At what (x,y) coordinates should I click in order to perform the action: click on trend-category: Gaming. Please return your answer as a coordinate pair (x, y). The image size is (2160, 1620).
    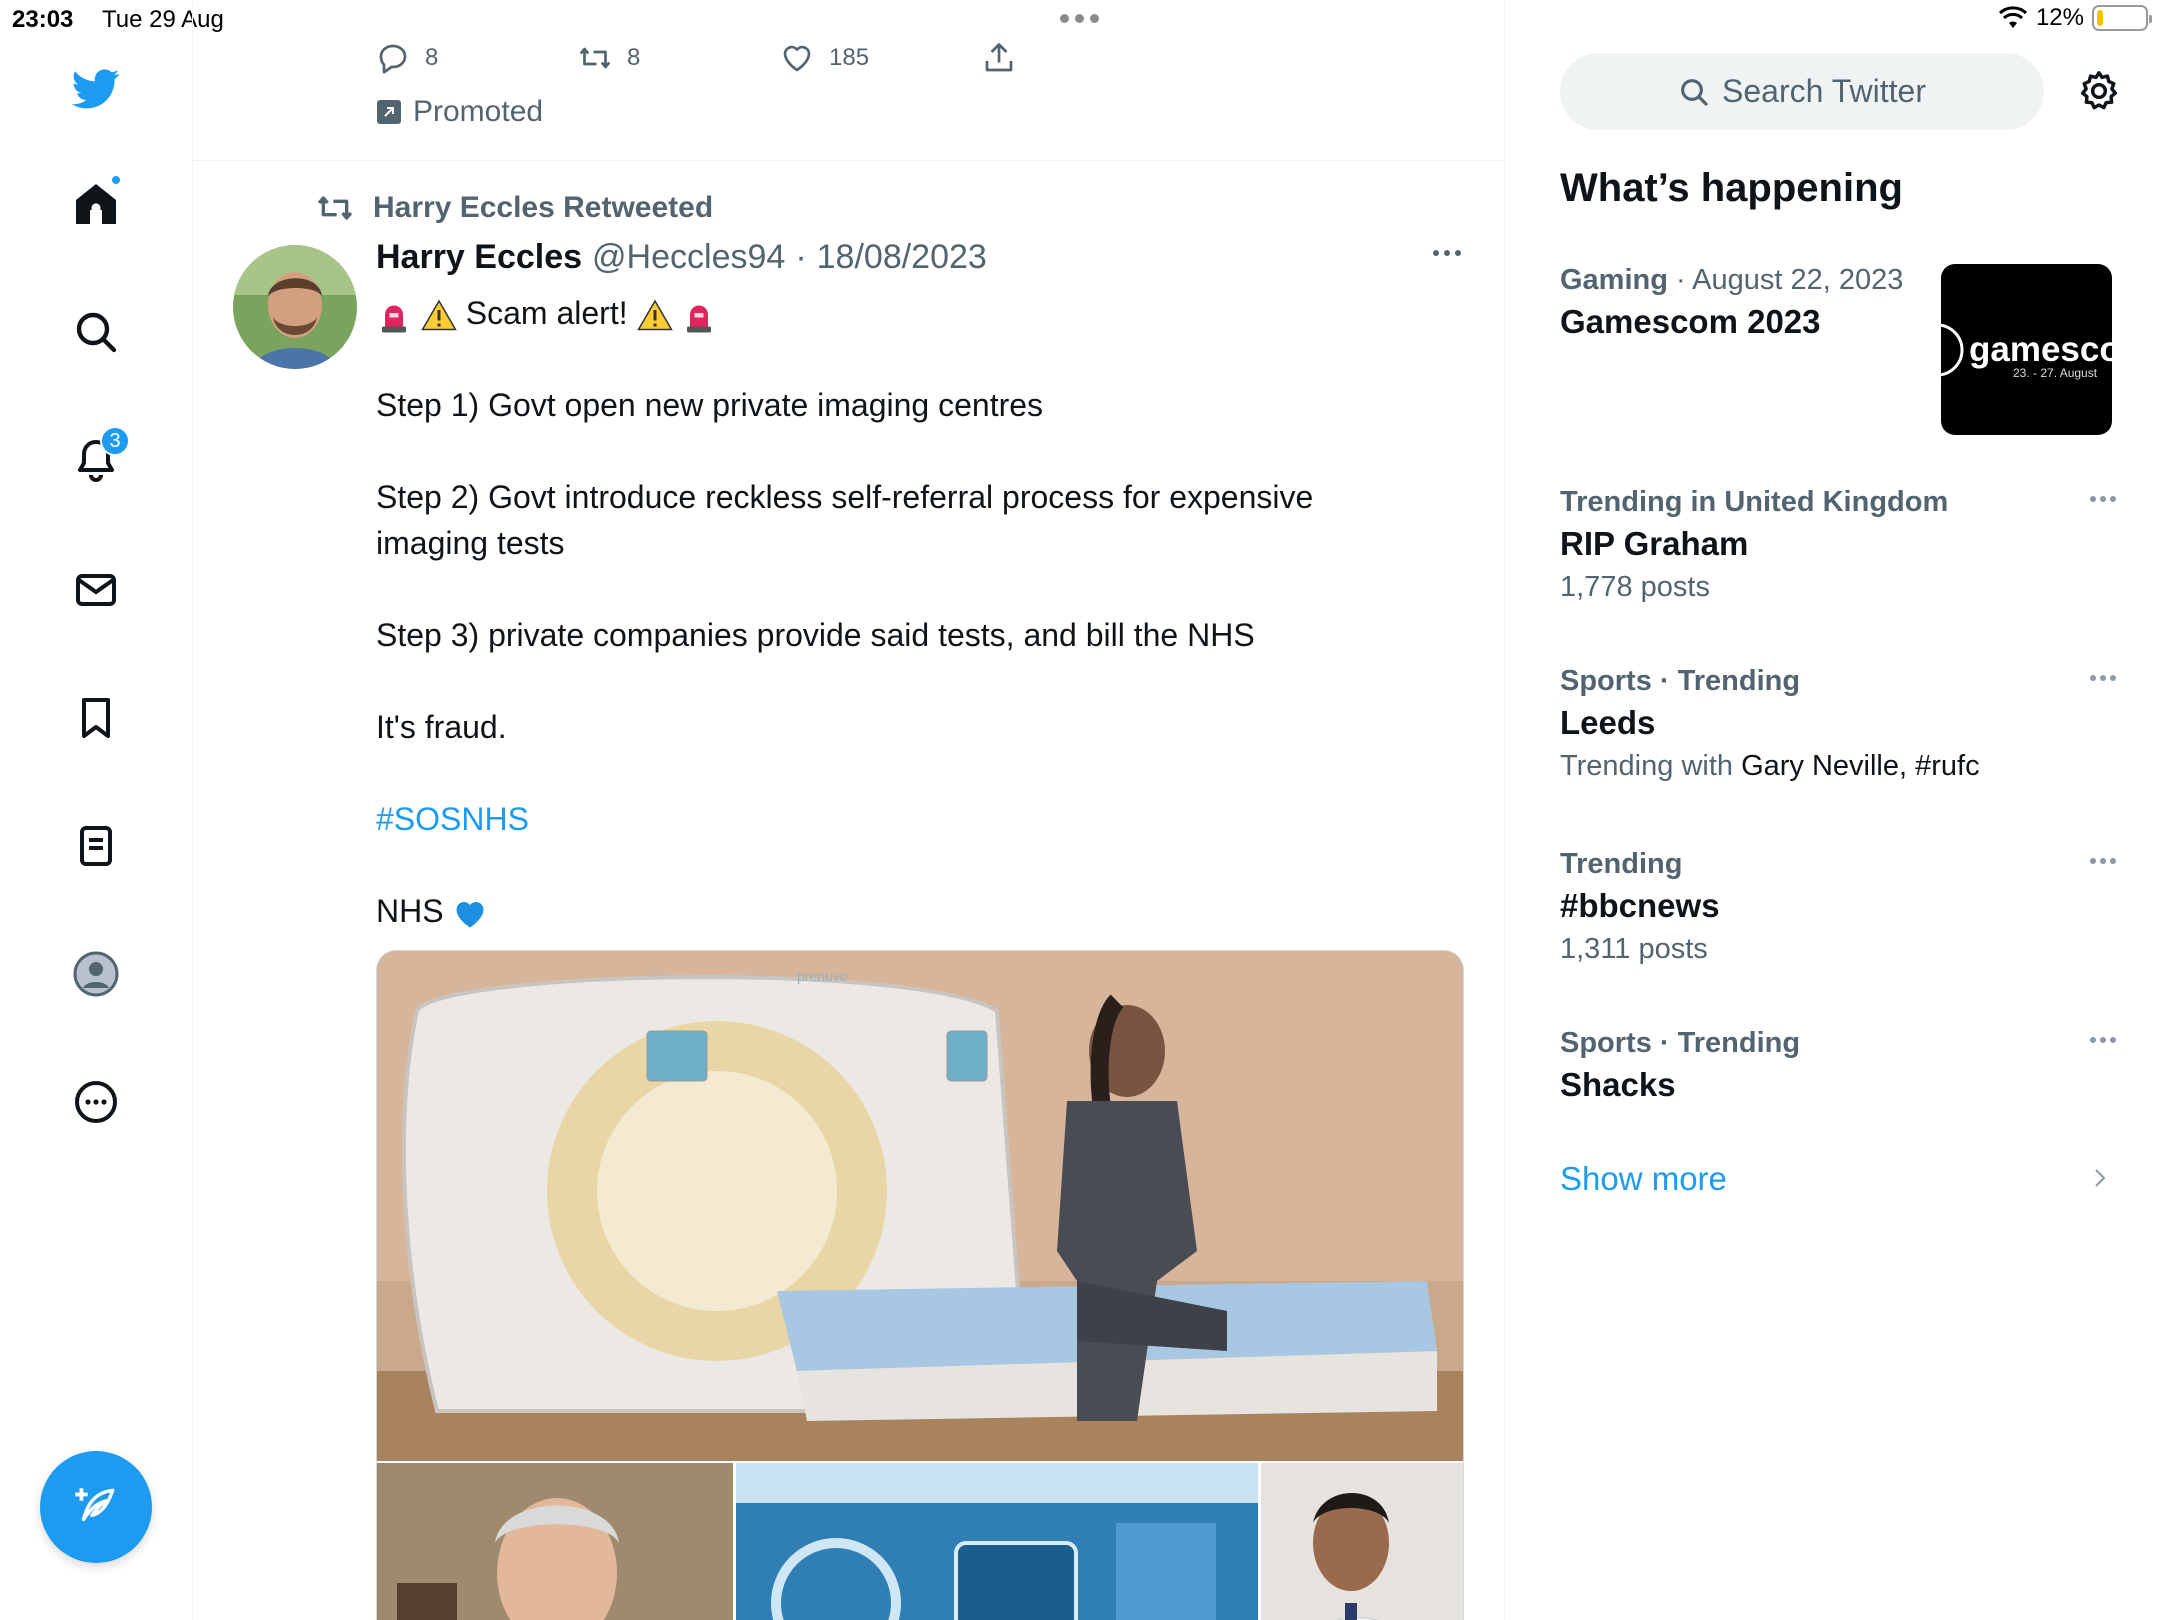
    Looking at the image, I should click on (1614, 280).